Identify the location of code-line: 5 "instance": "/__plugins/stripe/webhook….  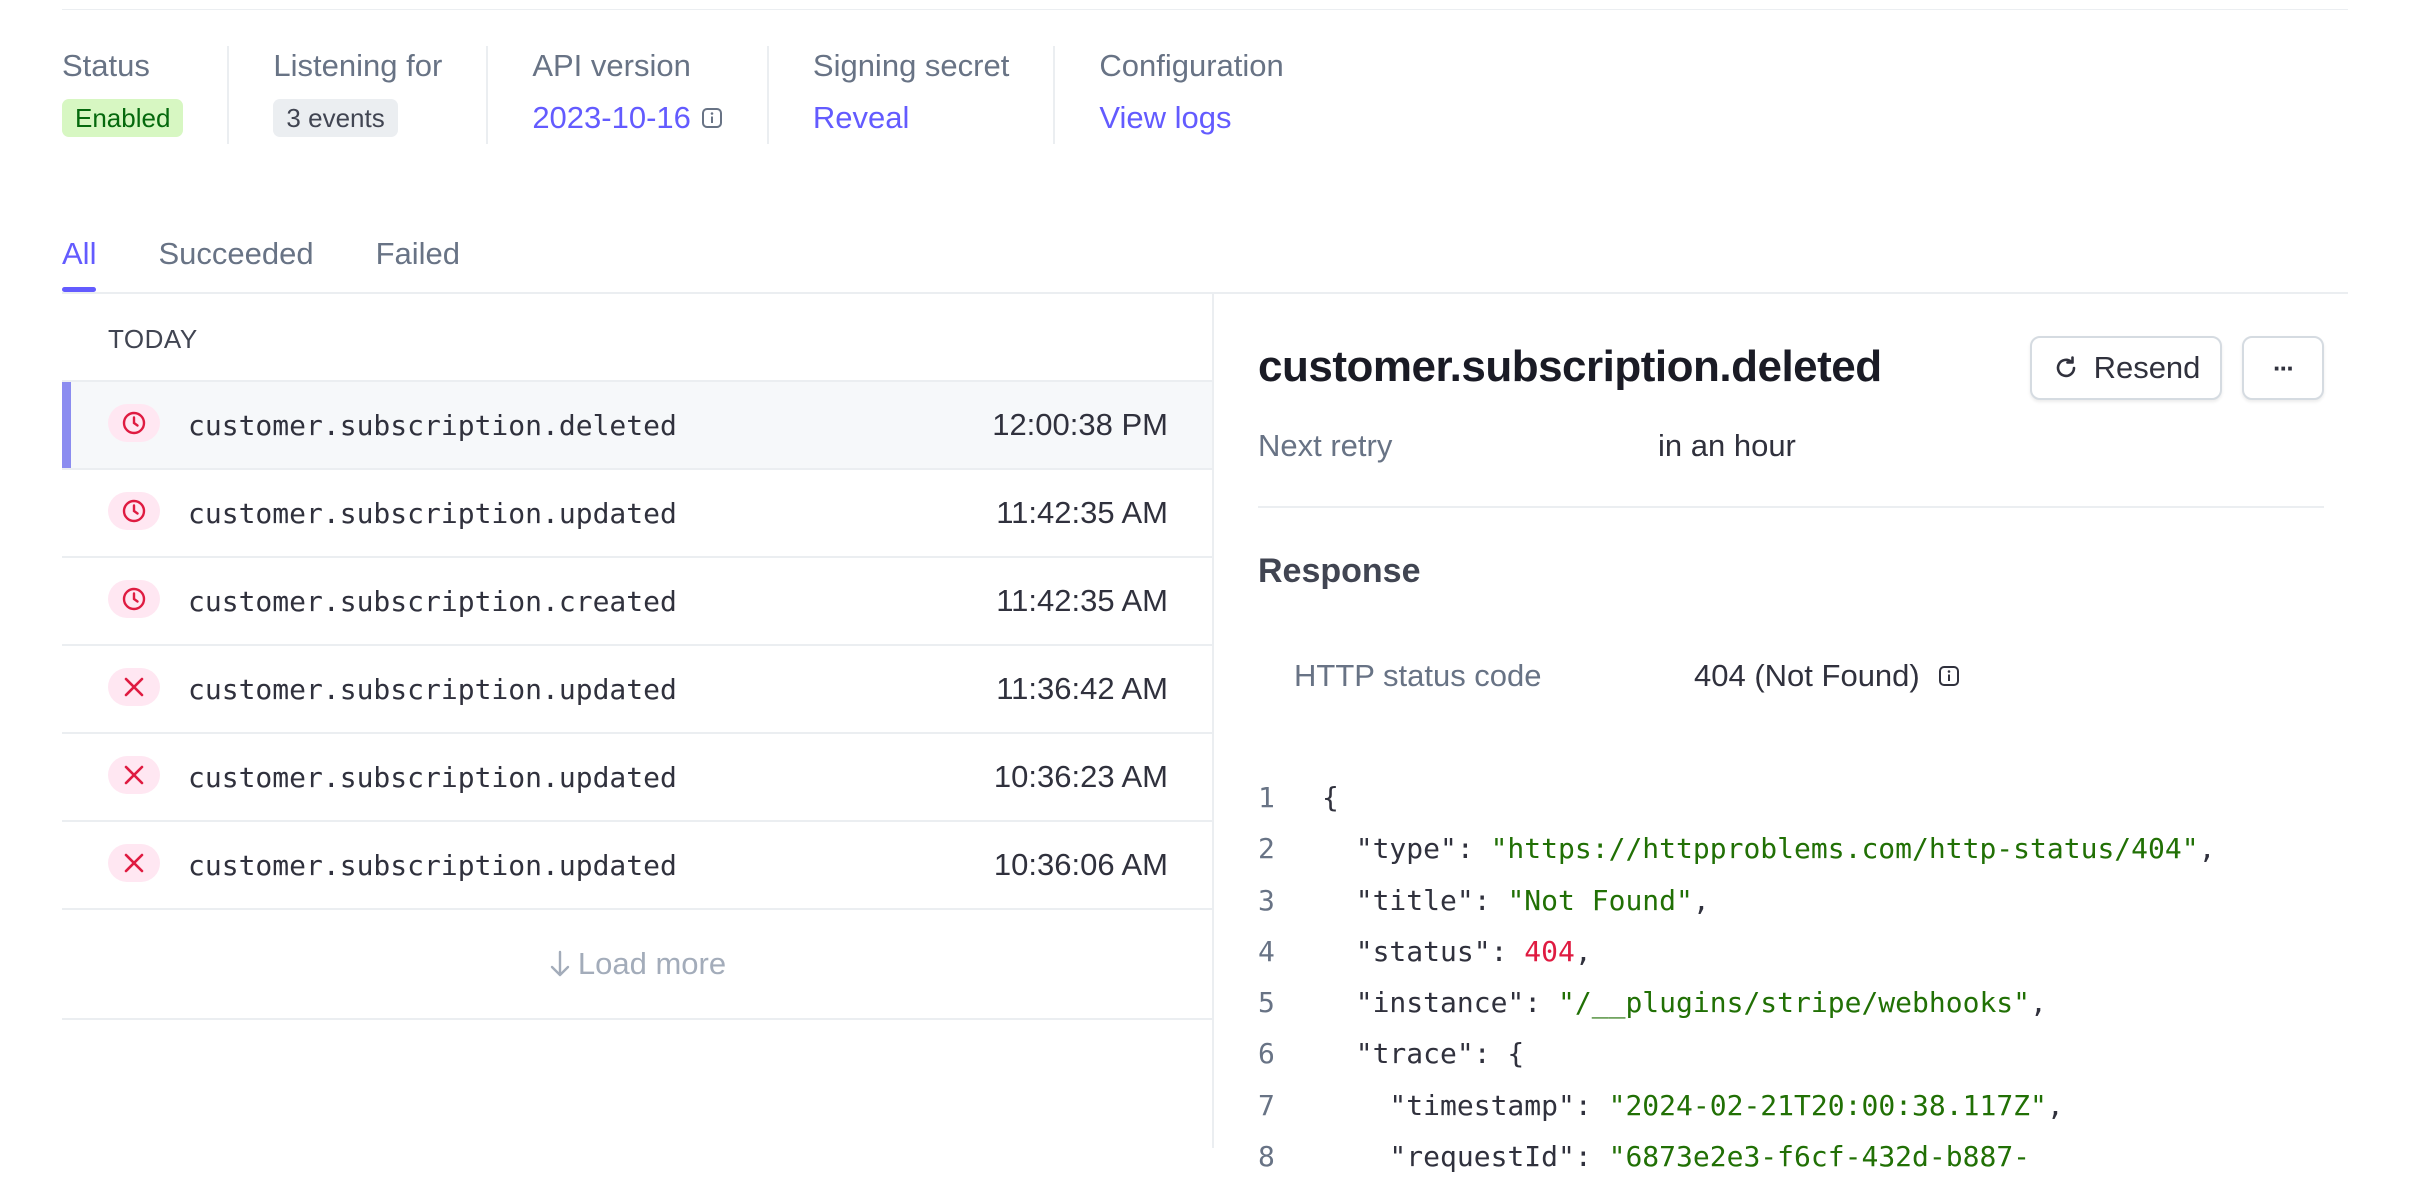
(1736, 1002).